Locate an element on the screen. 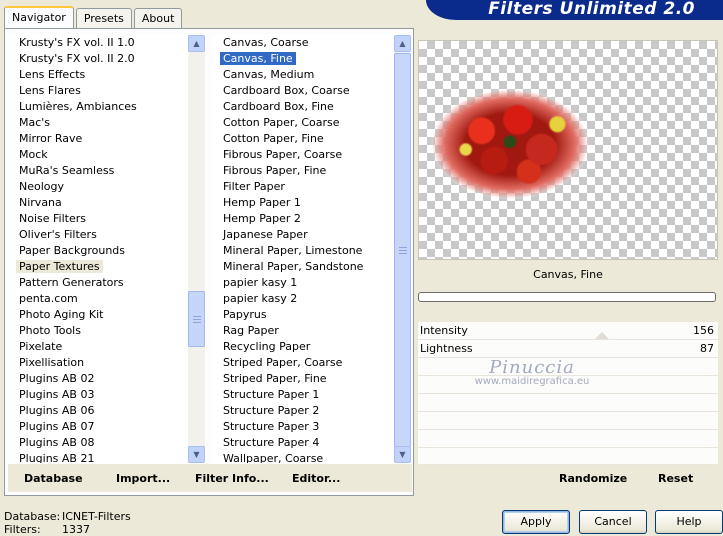 This screenshot has height=536, width=723. list-item: Rag Paper is located at coordinates (303, 331).